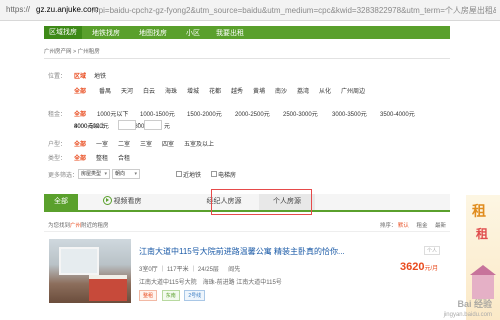 The image size is (500, 320). Describe the element at coordinates (89, 125) in the screenshot. I see `filter-option: 8000元以上` at that location.